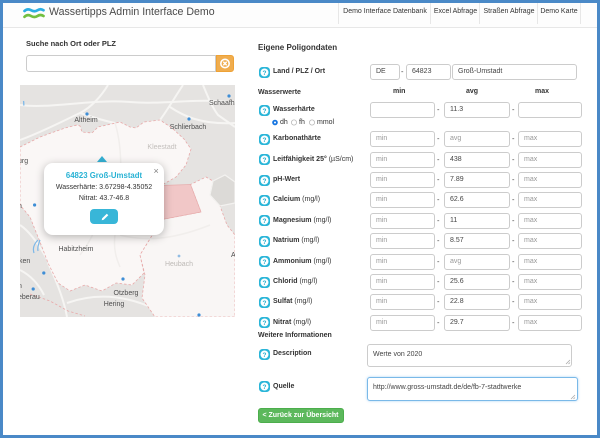 This screenshot has height=438, width=600. What do you see at coordinates (179, 264) in the screenshot?
I see `svg-text: Heubach` at bounding box center [179, 264].